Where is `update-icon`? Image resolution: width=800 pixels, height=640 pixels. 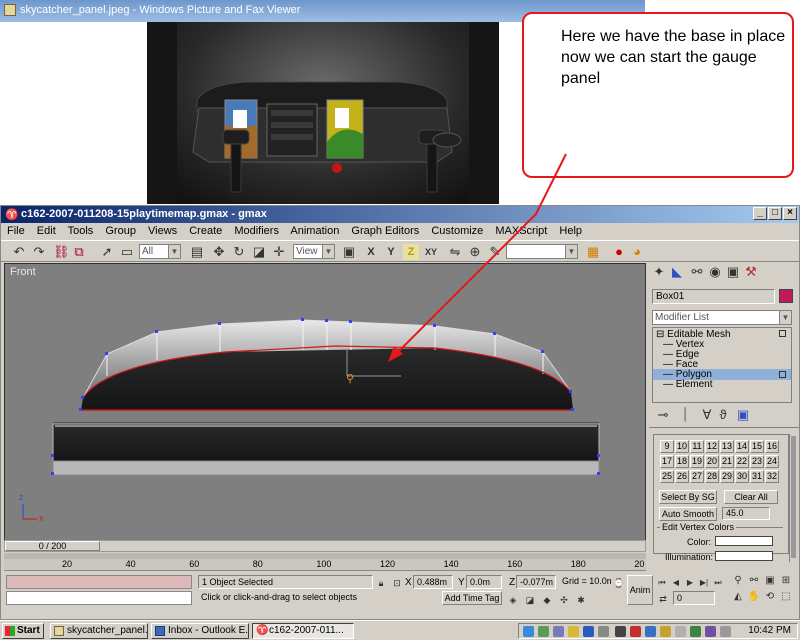 update-icon is located at coordinates (695, 631).